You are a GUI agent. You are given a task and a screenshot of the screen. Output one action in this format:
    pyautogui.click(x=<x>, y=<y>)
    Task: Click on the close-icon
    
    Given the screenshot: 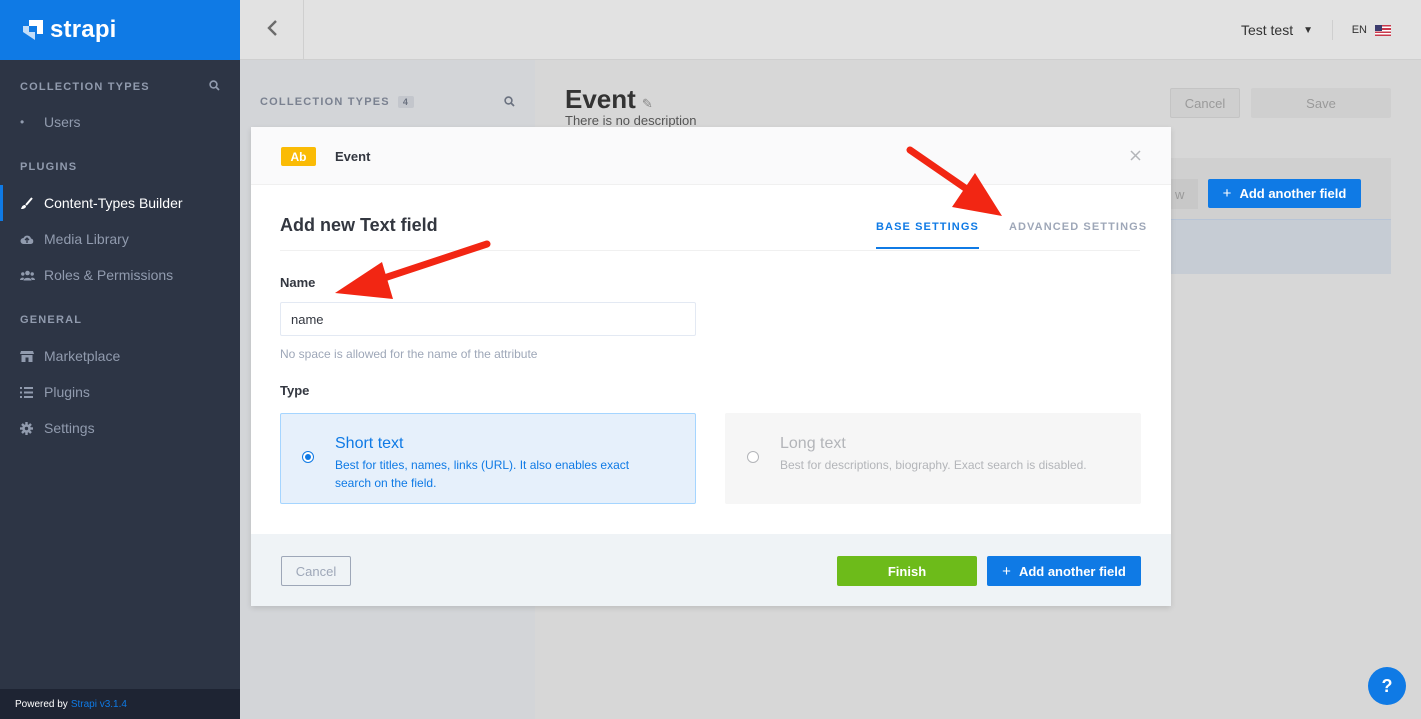 What is the action you would take?
    pyautogui.click(x=1135, y=155)
    